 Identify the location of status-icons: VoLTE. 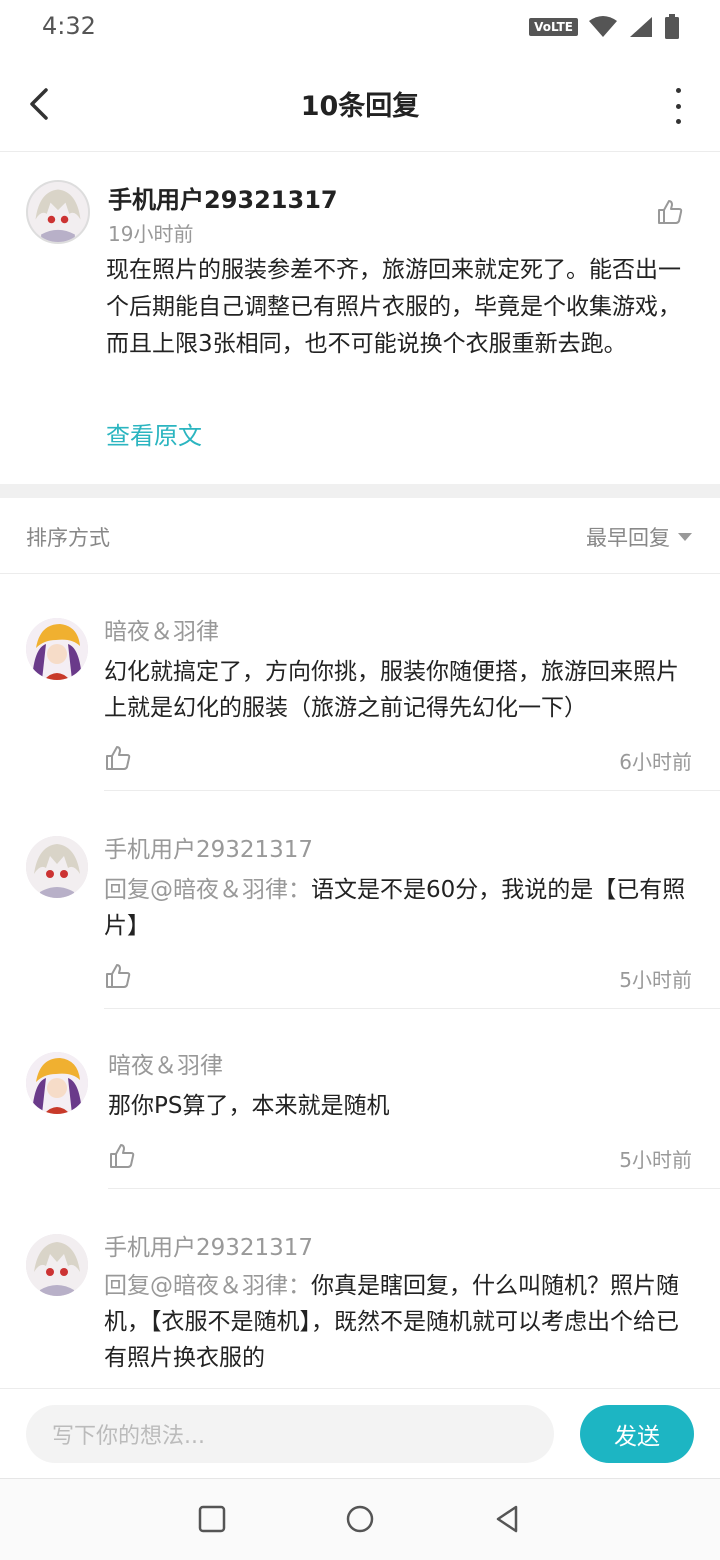
(604, 27).